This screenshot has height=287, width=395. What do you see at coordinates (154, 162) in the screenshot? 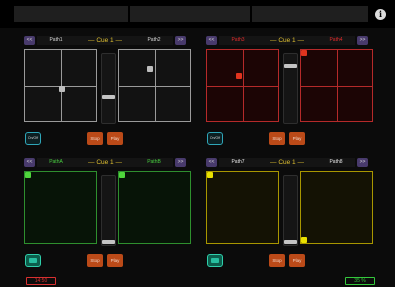
I see `path-right-label: PathB` at bounding box center [154, 162].